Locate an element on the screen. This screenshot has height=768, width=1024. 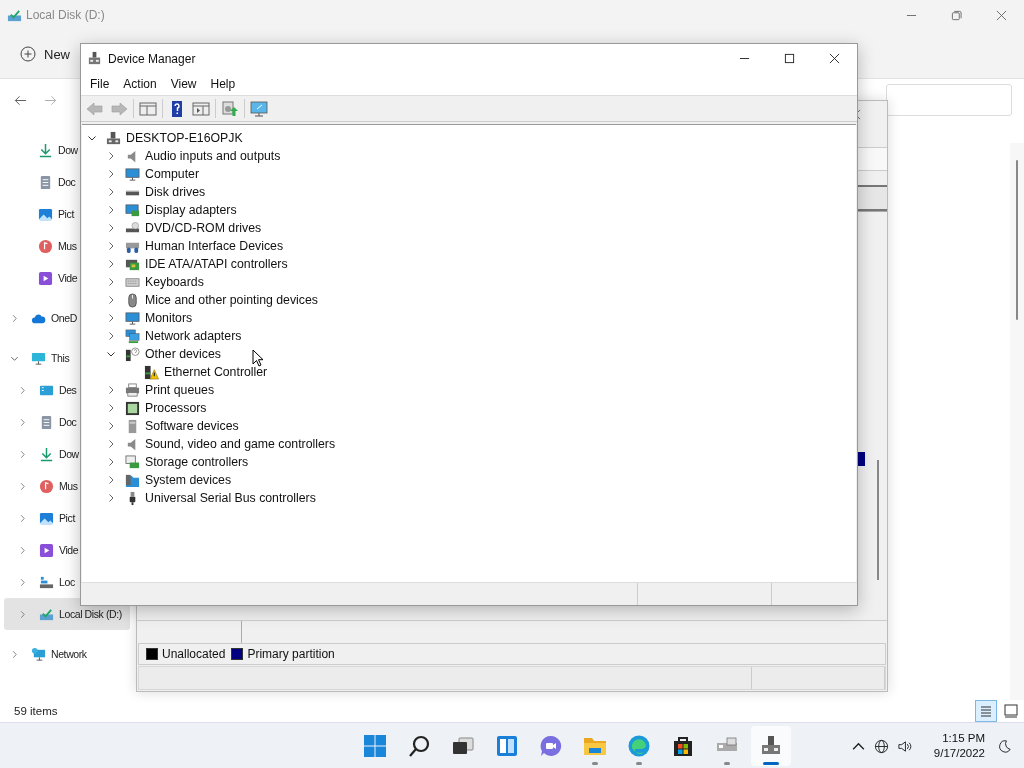
new-button: New is located at coordinates (45, 54).